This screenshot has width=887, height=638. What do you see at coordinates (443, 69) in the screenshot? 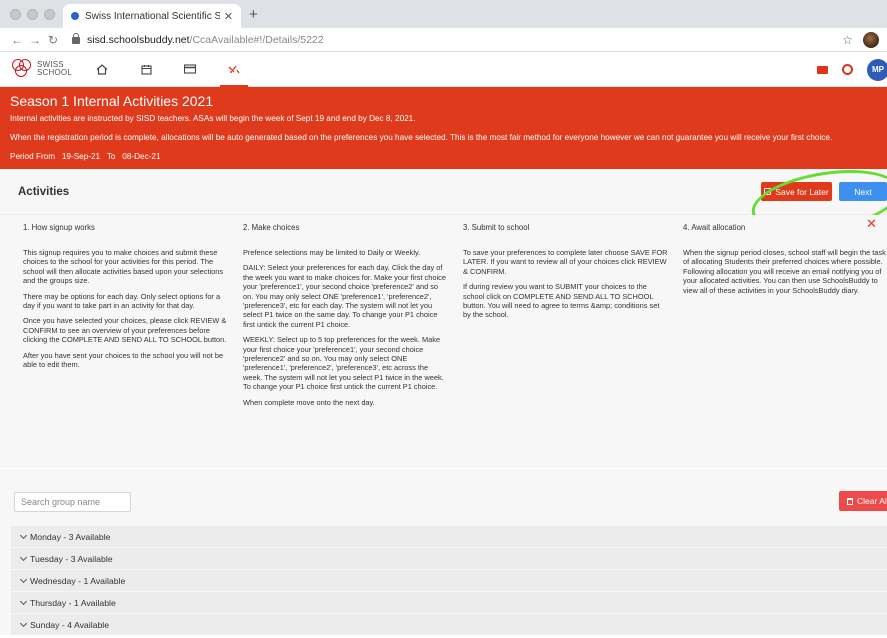
I see `app-header: SWISS SCHOOL MP` at bounding box center [443, 69].